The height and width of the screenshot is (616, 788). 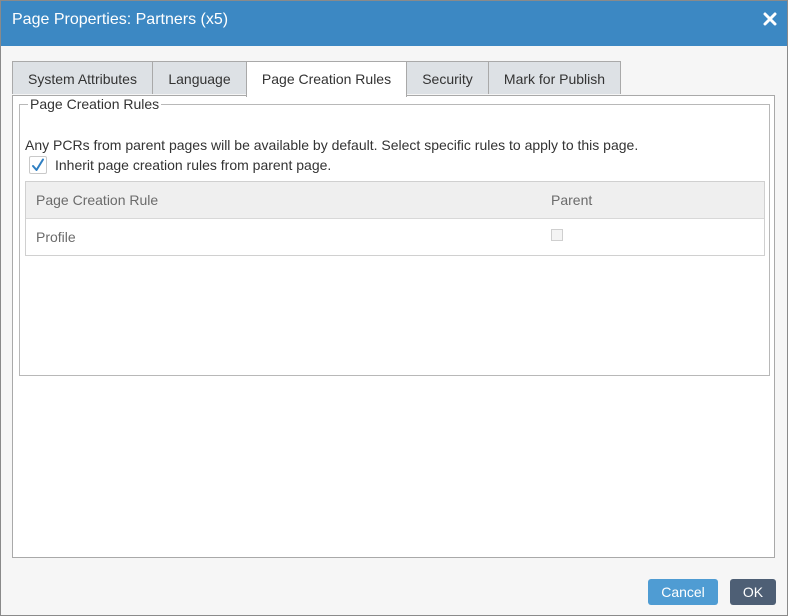 I want to click on checkmark-icon, so click(x=38, y=164).